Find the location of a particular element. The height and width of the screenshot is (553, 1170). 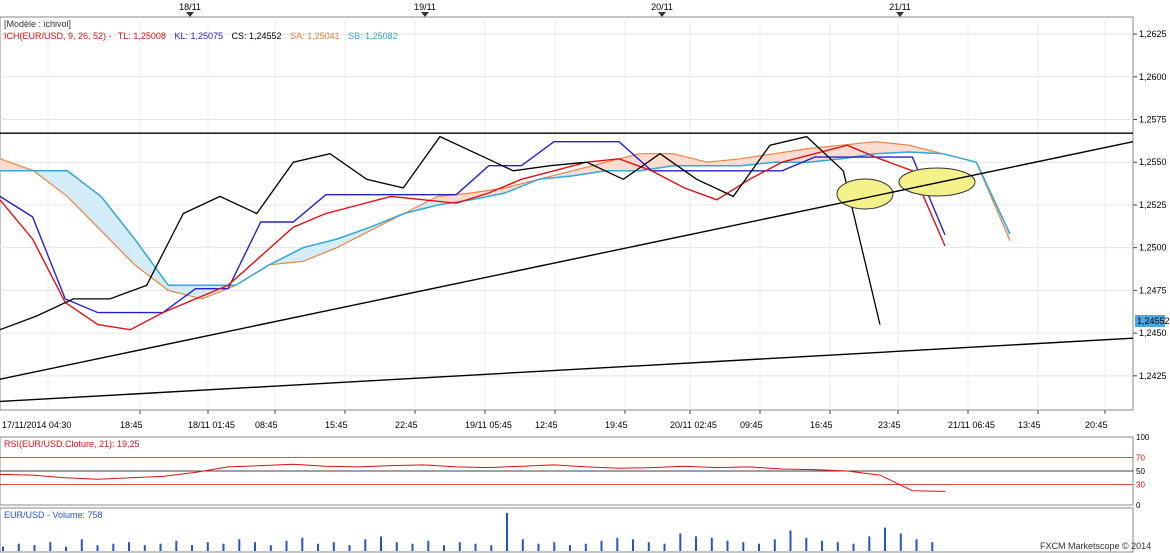

time-label: 16:45 is located at coordinates (821, 425).